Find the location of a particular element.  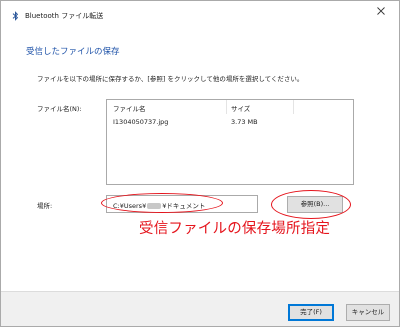

highlight-ellipse-location is located at coordinates (162, 203).